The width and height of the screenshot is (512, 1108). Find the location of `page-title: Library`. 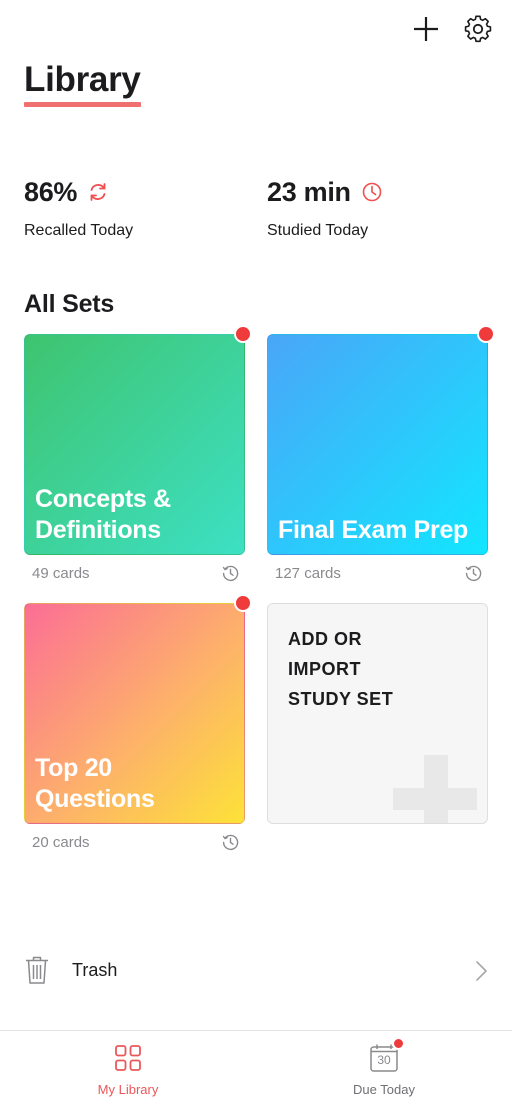

page-title: Library is located at coordinates (82, 79).